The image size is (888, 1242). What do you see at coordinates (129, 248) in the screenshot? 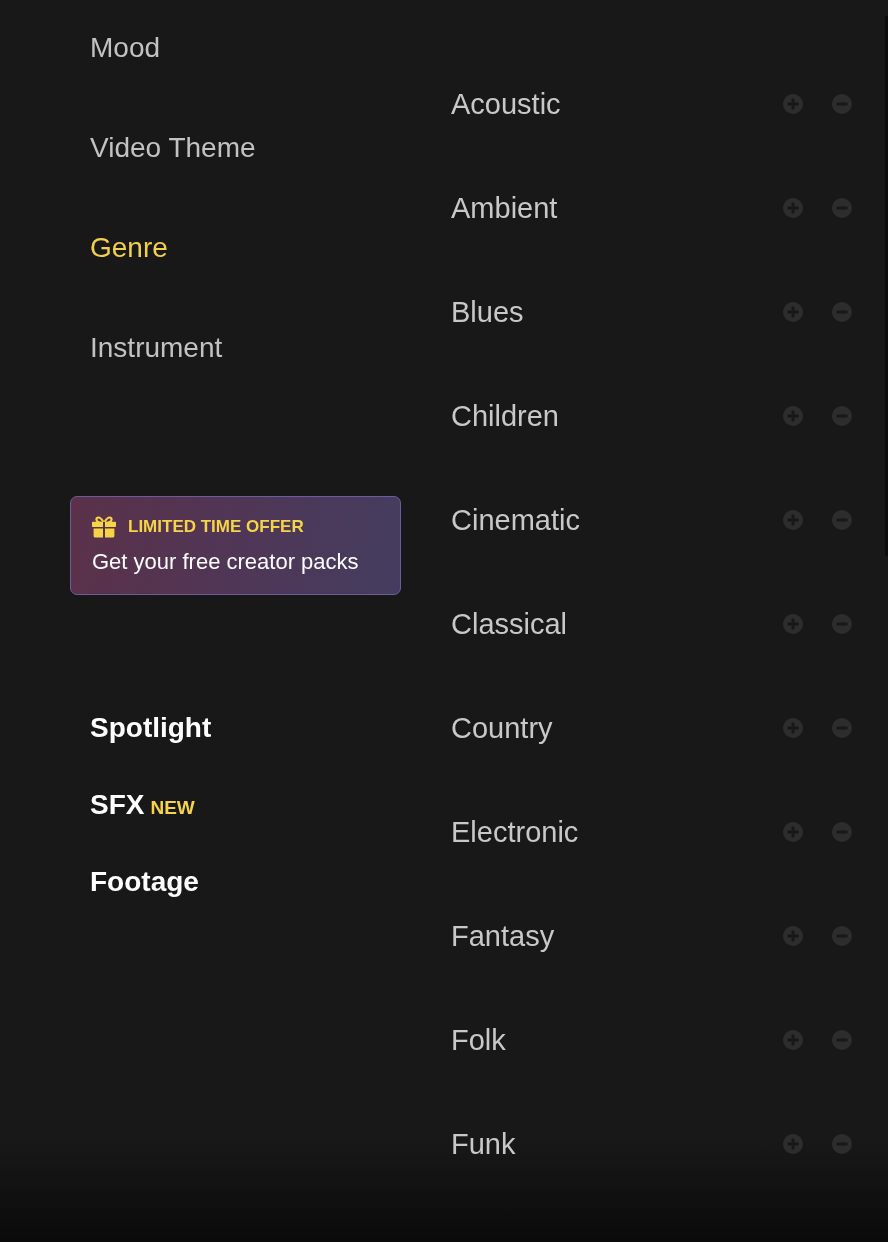
I see `category-tab: Genre` at bounding box center [129, 248].